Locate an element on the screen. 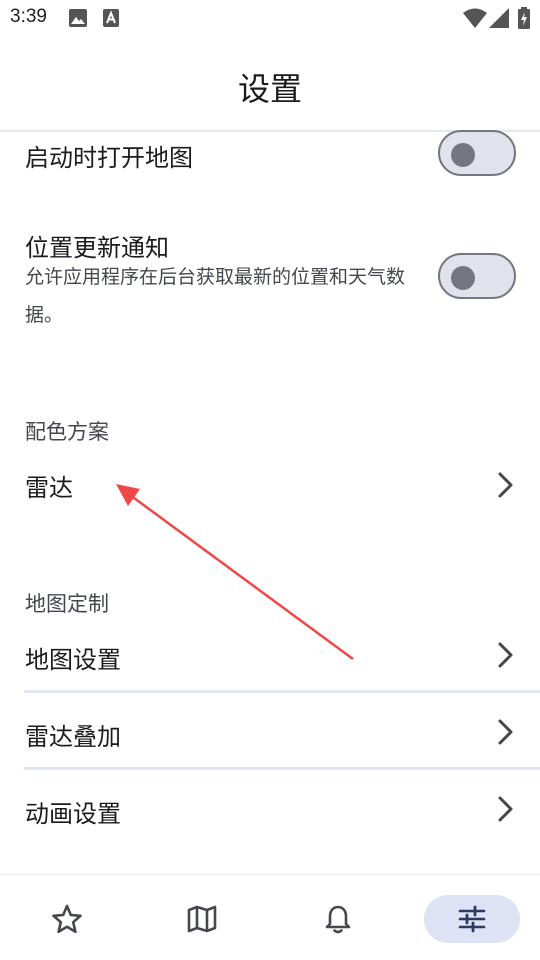 The width and height of the screenshot is (540, 960). map-icon is located at coordinates (202, 919).